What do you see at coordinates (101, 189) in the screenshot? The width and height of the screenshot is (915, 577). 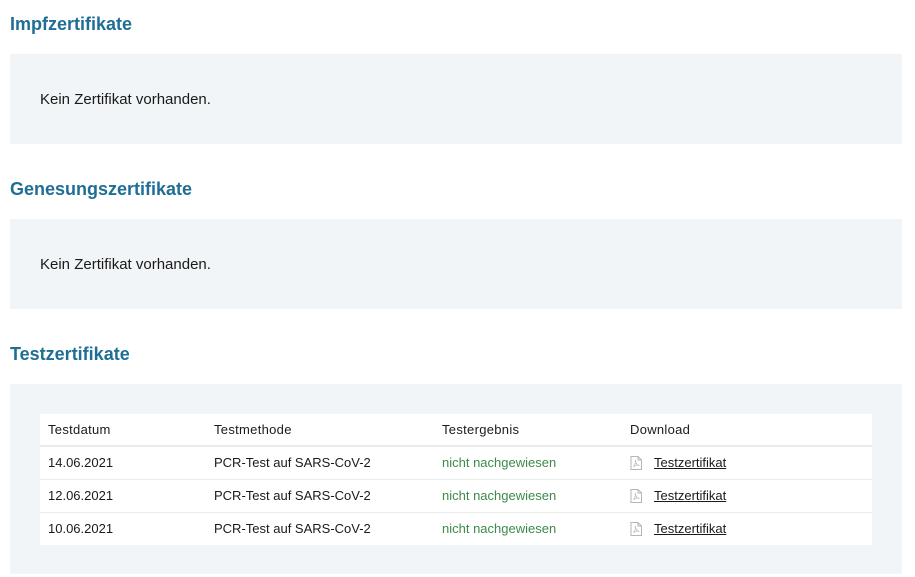 I see `section-title-genesungszertifikate: Genesungszertifikate` at bounding box center [101, 189].